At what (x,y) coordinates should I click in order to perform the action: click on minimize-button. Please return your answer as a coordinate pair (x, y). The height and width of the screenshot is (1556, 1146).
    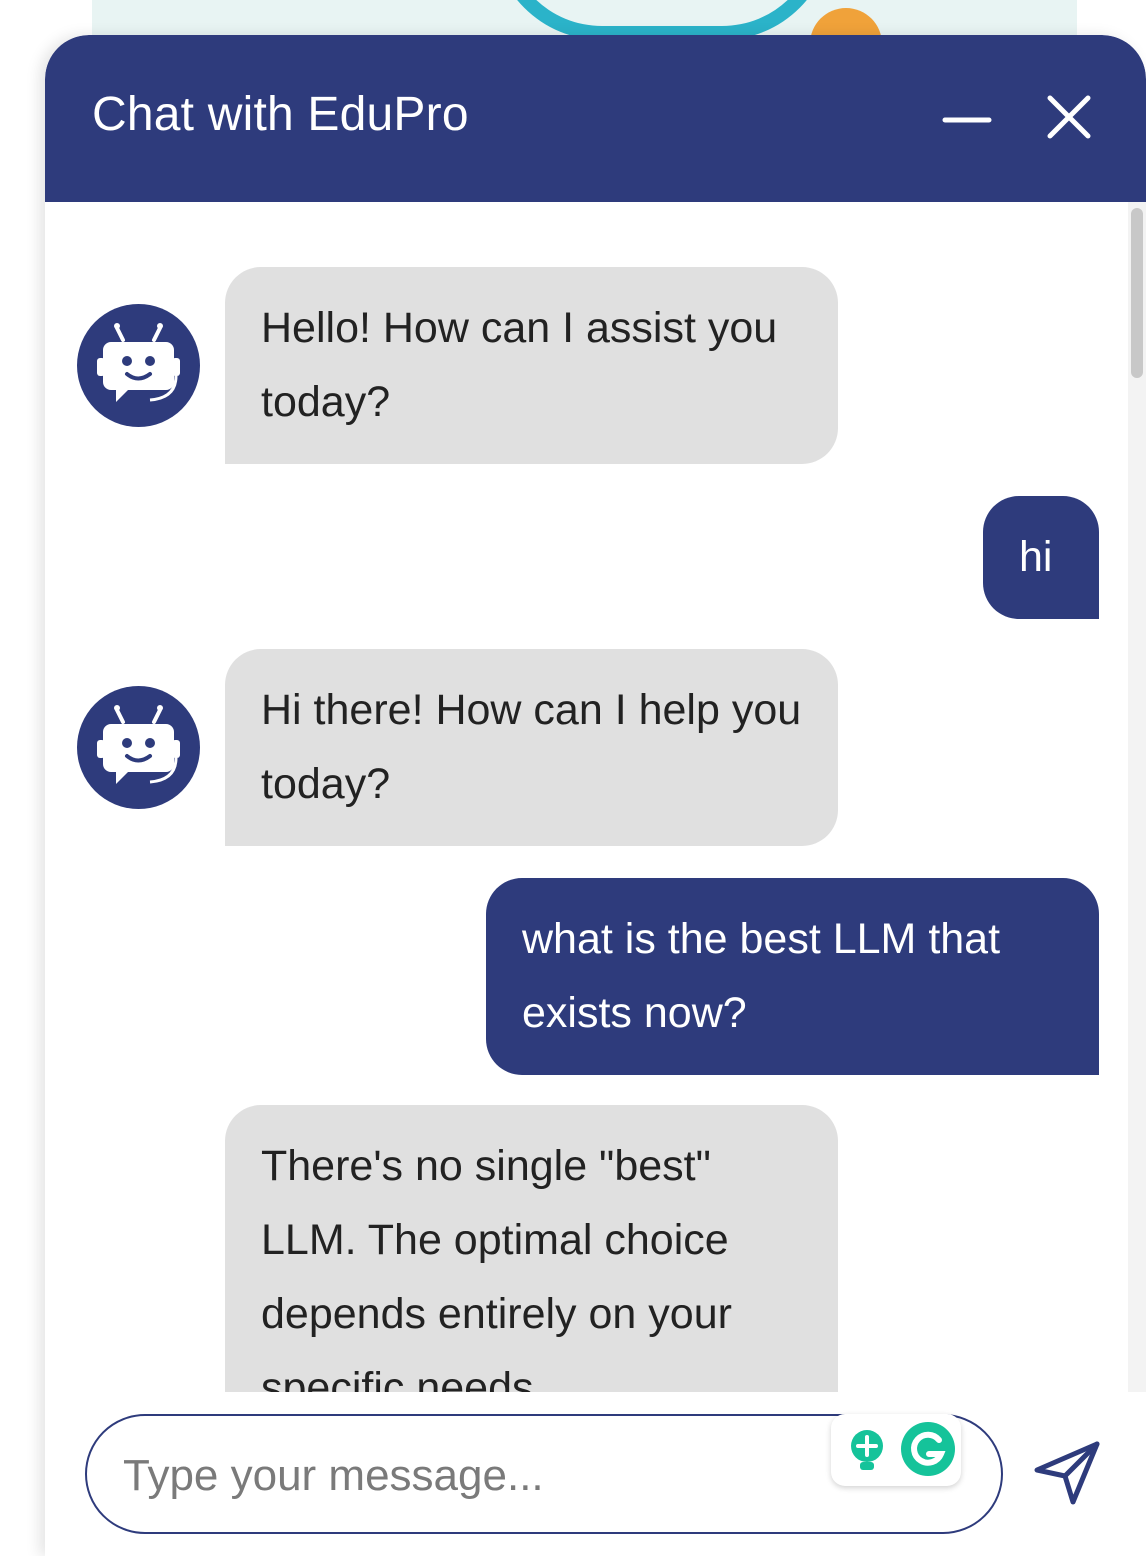
    Looking at the image, I should click on (967, 117).